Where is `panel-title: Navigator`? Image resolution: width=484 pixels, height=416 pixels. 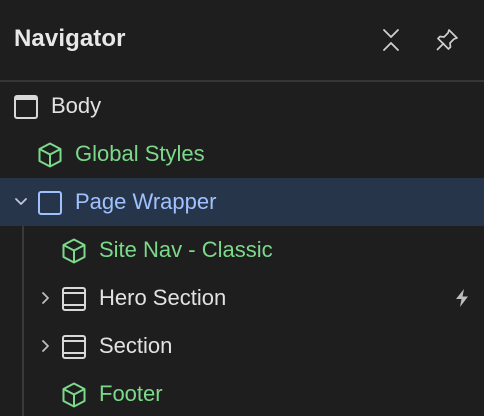 panel-title: Navigator is located at coordinates (70, 38).